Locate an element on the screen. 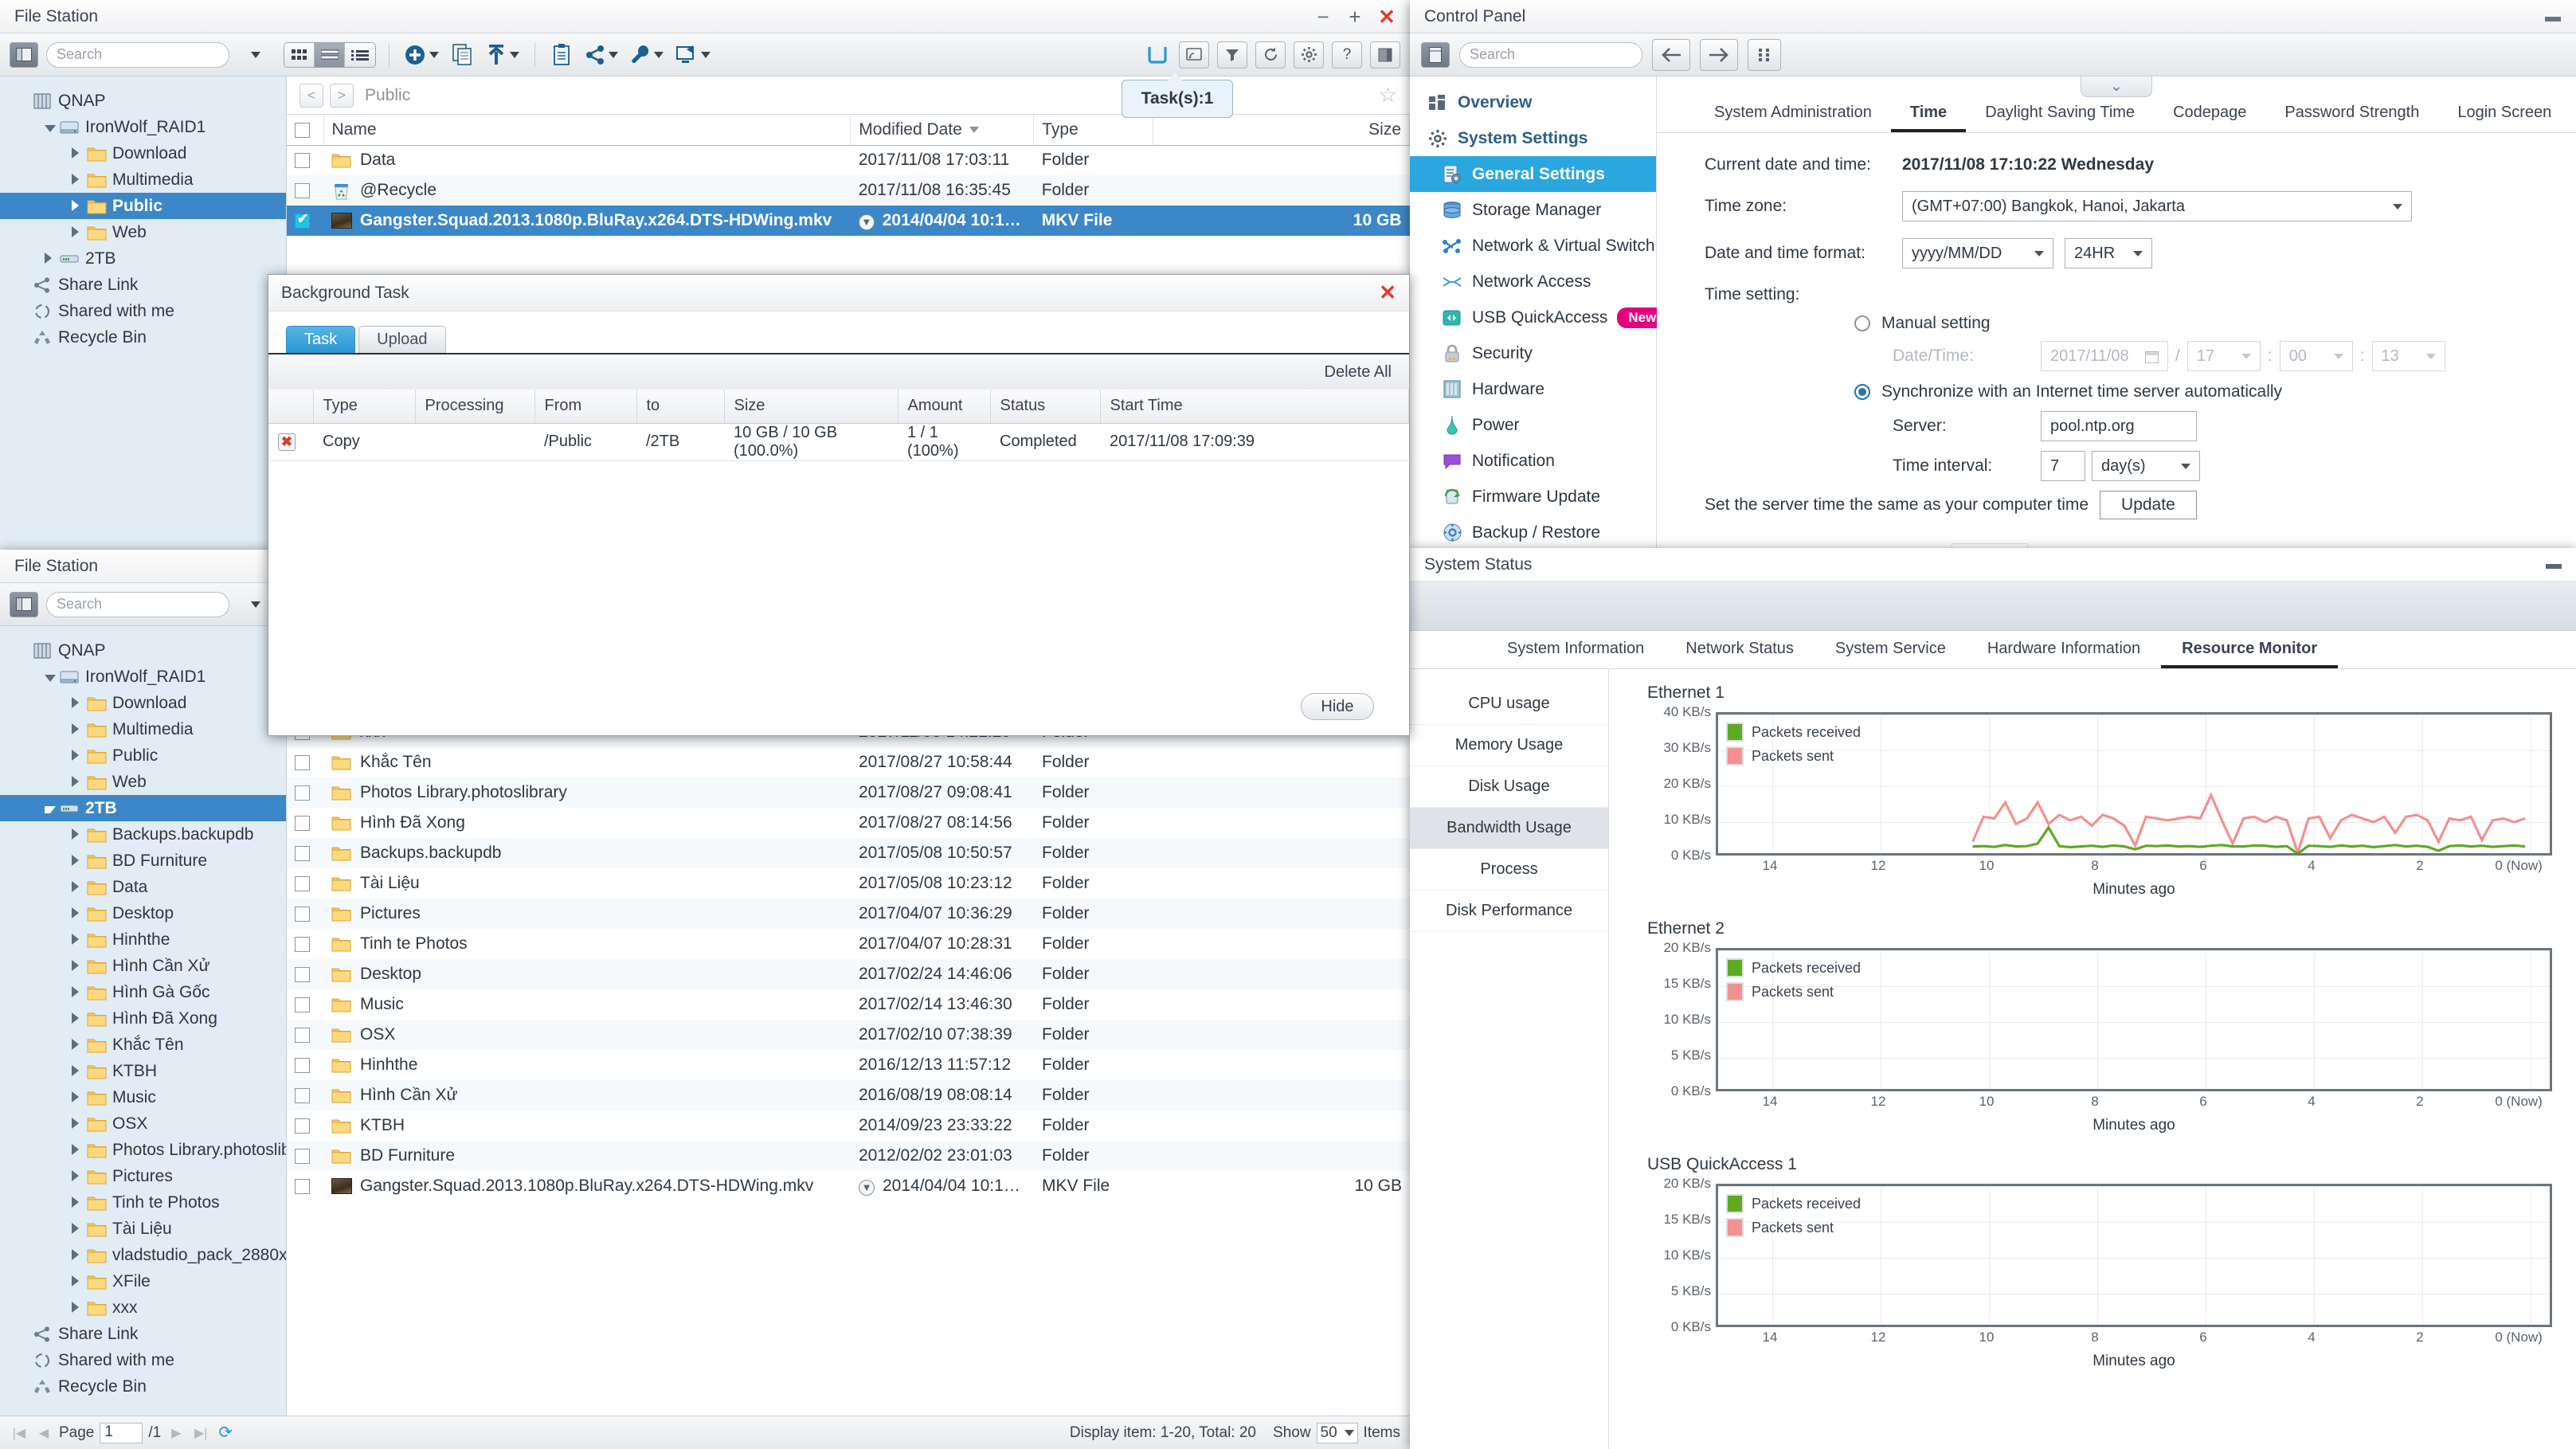 This screenshot has width=2576, height=1449. show-caret-icon is located at coordinates (1349, 1433).